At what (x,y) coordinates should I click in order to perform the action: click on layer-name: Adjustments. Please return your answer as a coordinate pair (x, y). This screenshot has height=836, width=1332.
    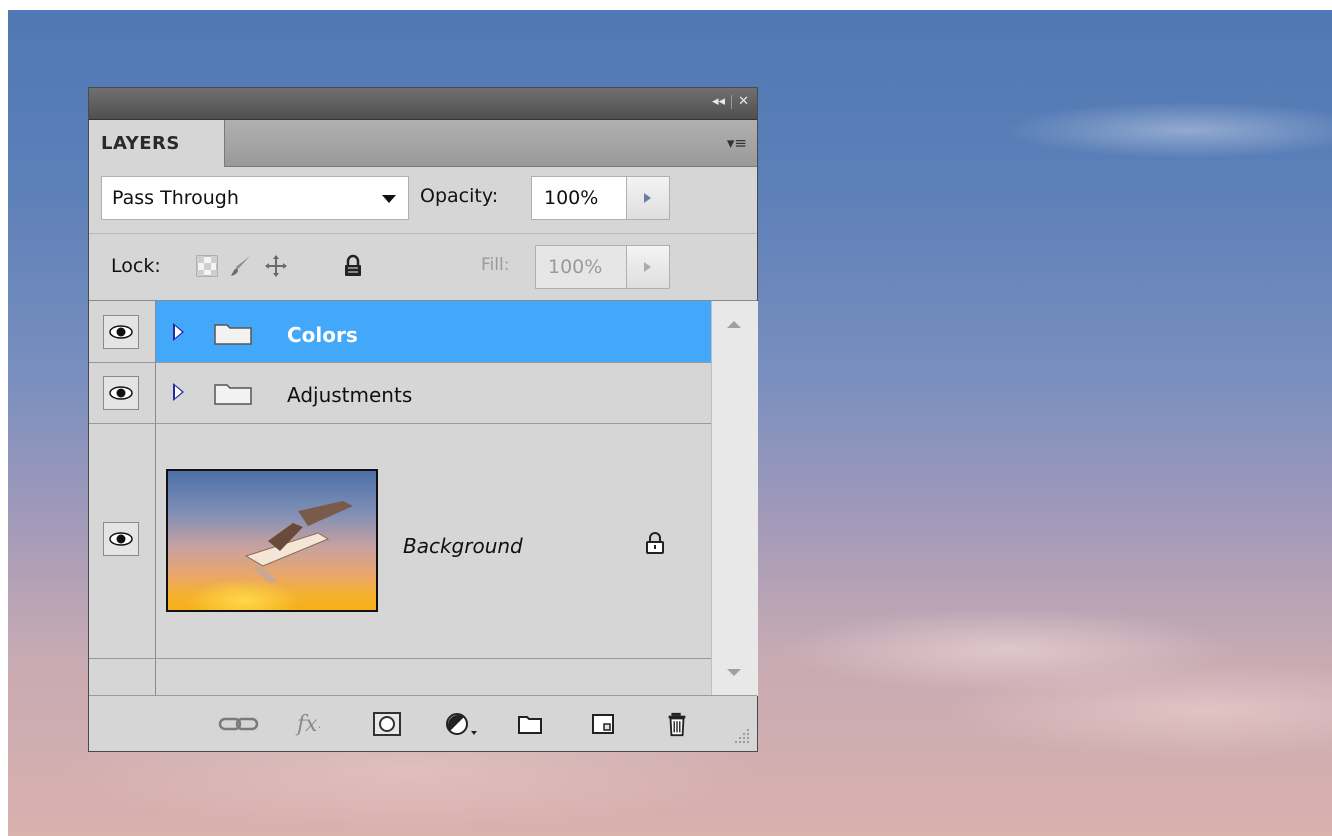
    Looking at the image, I should click on (350, 395).